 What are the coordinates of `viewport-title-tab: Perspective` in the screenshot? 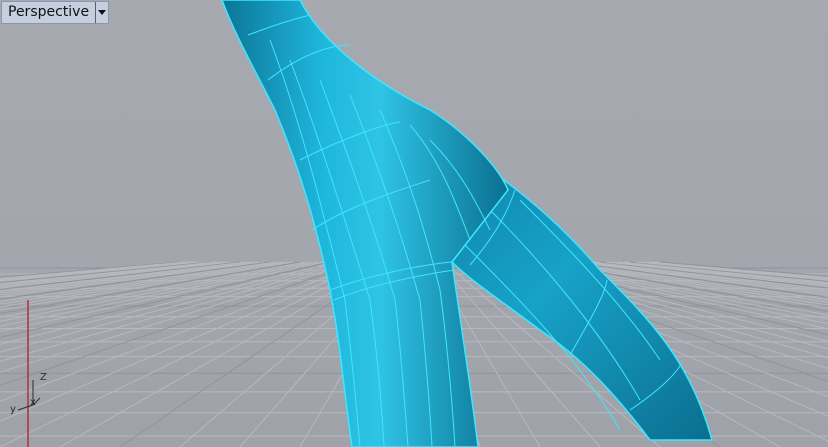 It's located at (55, 12).